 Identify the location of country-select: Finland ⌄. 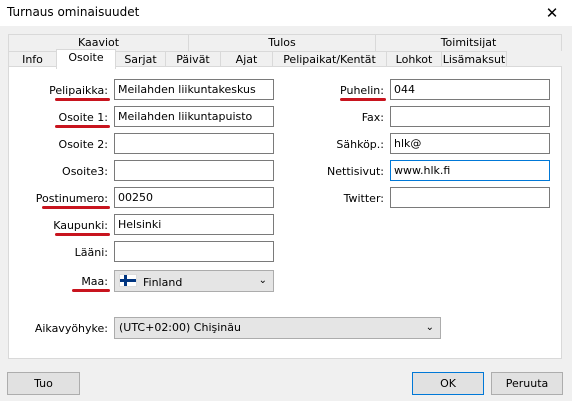
(194, 281).